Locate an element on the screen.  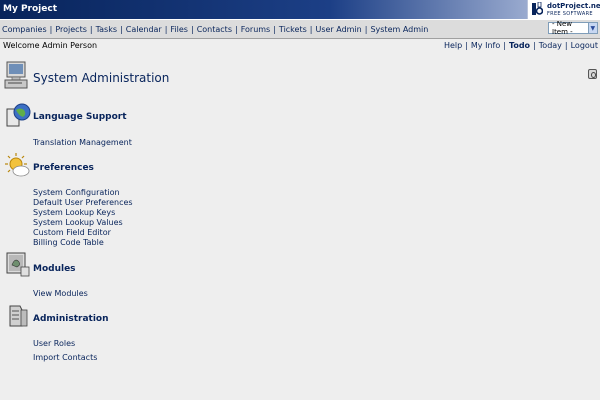
logo-tagline: FREE SOFTWARE is located at coordinates (570, 14).